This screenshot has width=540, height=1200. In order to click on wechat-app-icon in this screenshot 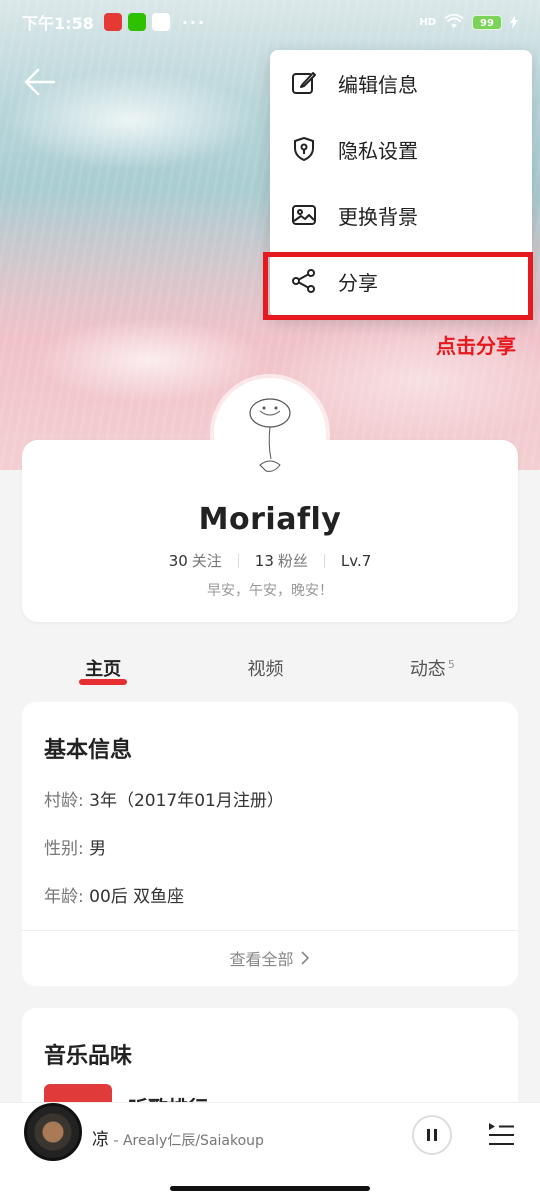, I will do `click(136, 22)`.